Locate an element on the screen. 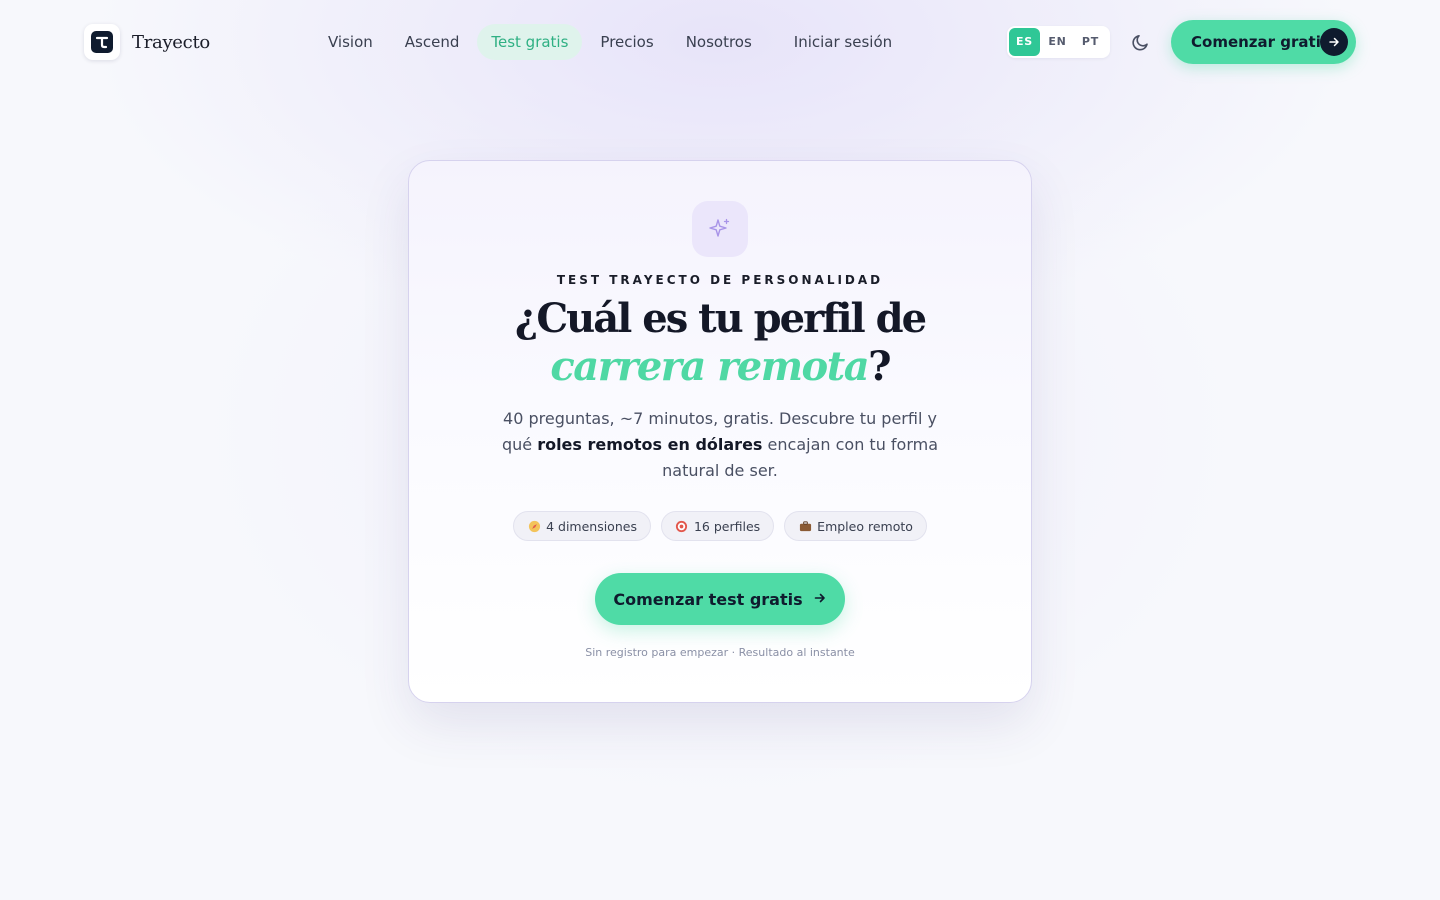  lang-en-button: EN is located at coordinates (1057, 42).